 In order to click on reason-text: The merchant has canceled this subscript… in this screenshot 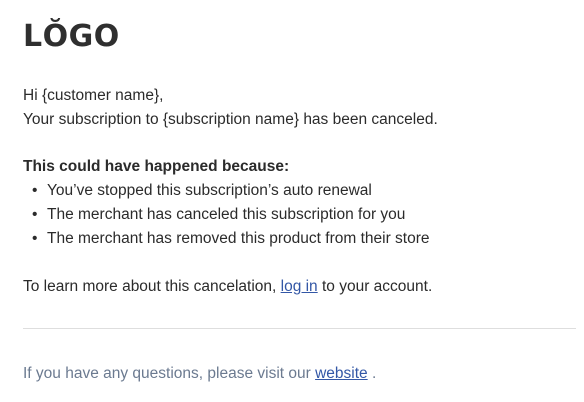, I will do `click(226, 214)`.